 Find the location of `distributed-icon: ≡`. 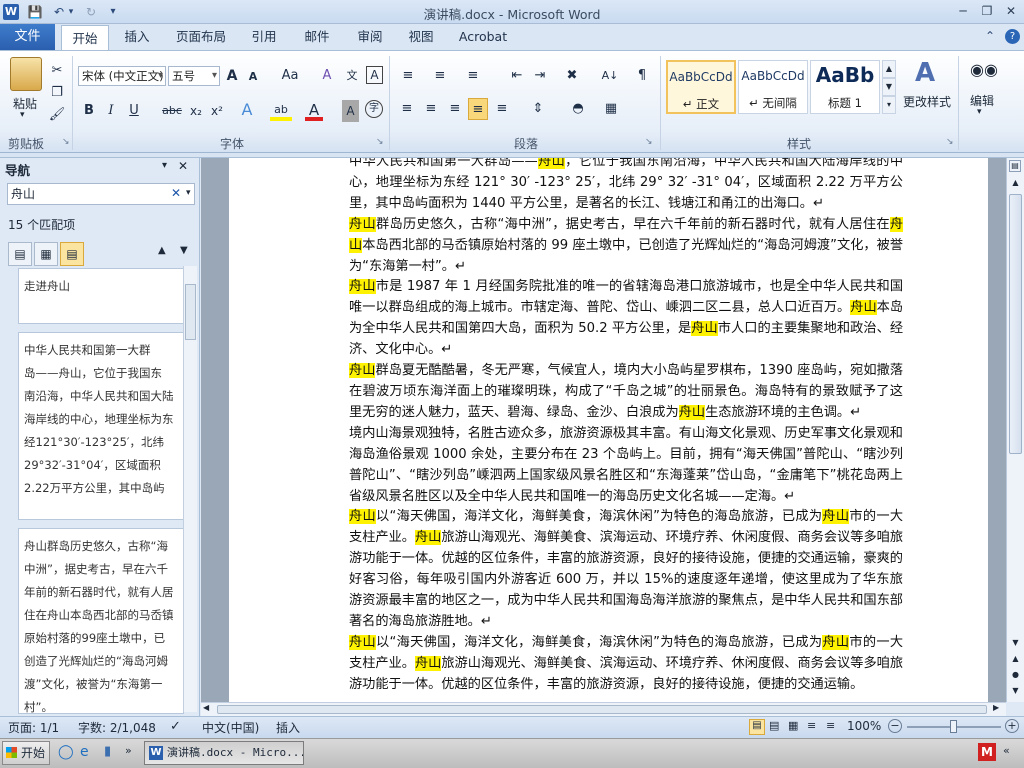

distributed-icon: ≡ is located at coordinates (502, 109).